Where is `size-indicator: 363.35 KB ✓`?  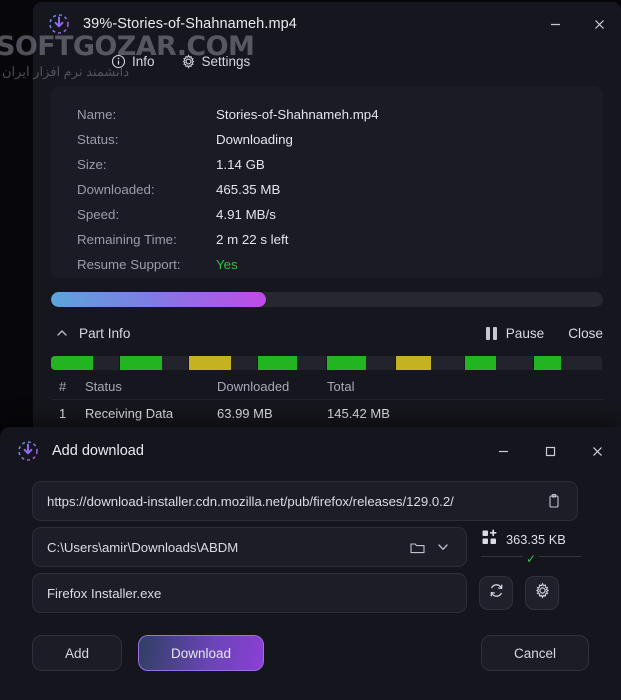
size-indicator: 363.35 KB ✓ is located at coordinates (531, 547).